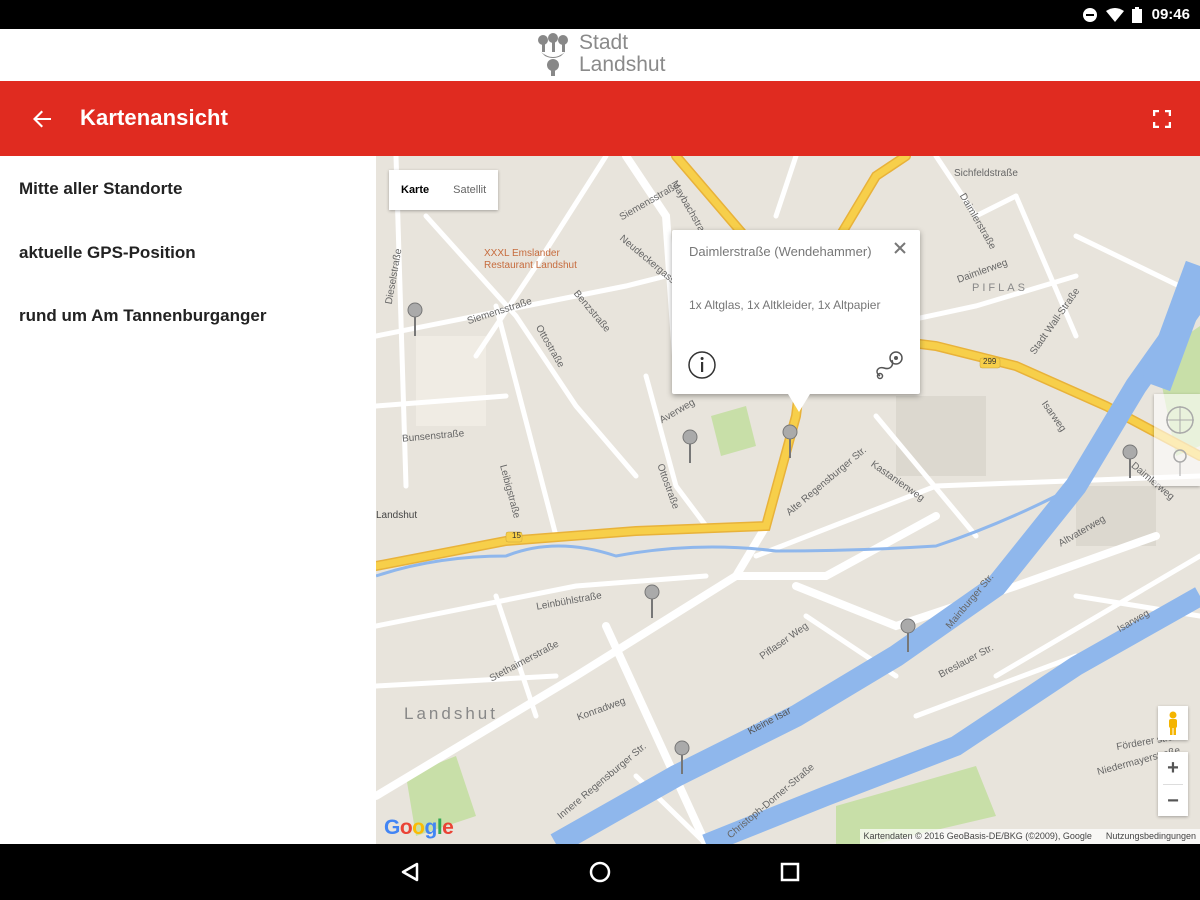 This screenshot has height=900, width=1200. What do you see at coordinates (154, 117) in the screenshot?
I see `page-title: Kartenansicht` at bounding box center [154, 117].